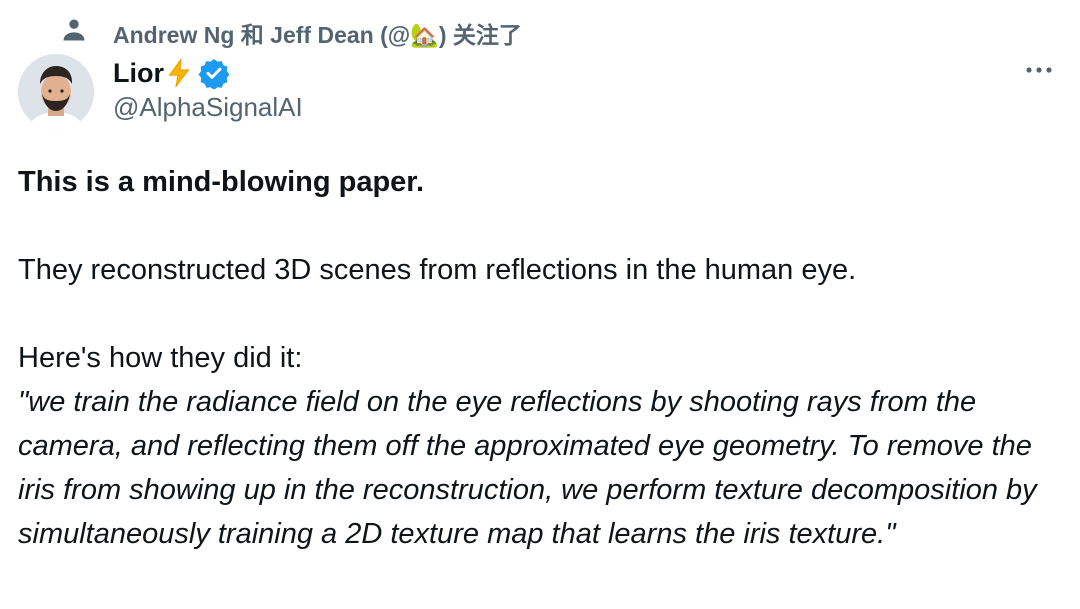  What do you see at coordinates (1039, 70) in the screenshot?
I see `more-horizontal-icon` at bounding box center [1039, 70].